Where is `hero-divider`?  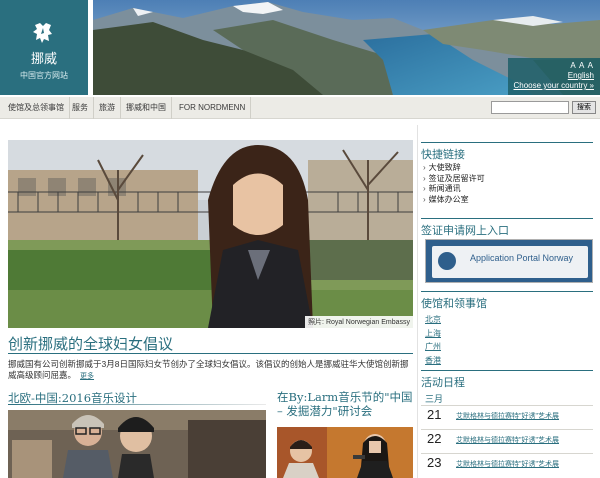
hero-divider is located at coordinates (210, 353).